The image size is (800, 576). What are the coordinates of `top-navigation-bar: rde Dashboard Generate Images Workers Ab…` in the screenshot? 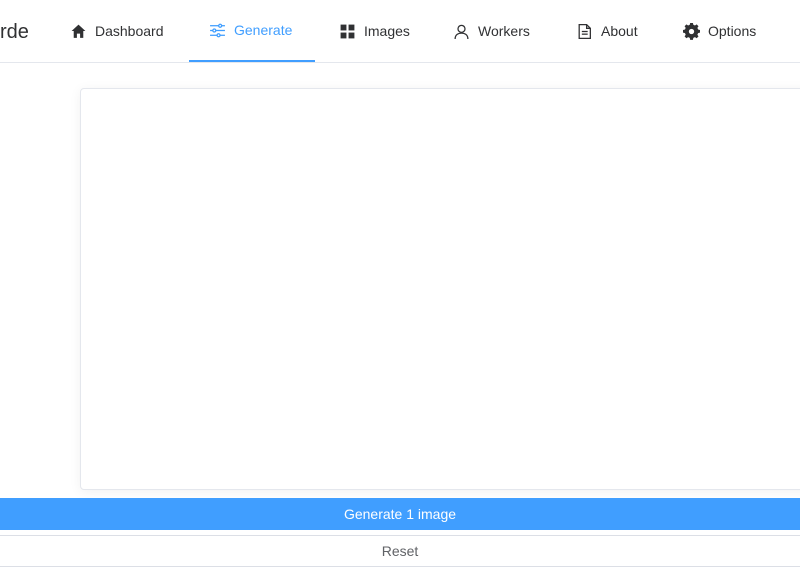 It's located at (400, 31).